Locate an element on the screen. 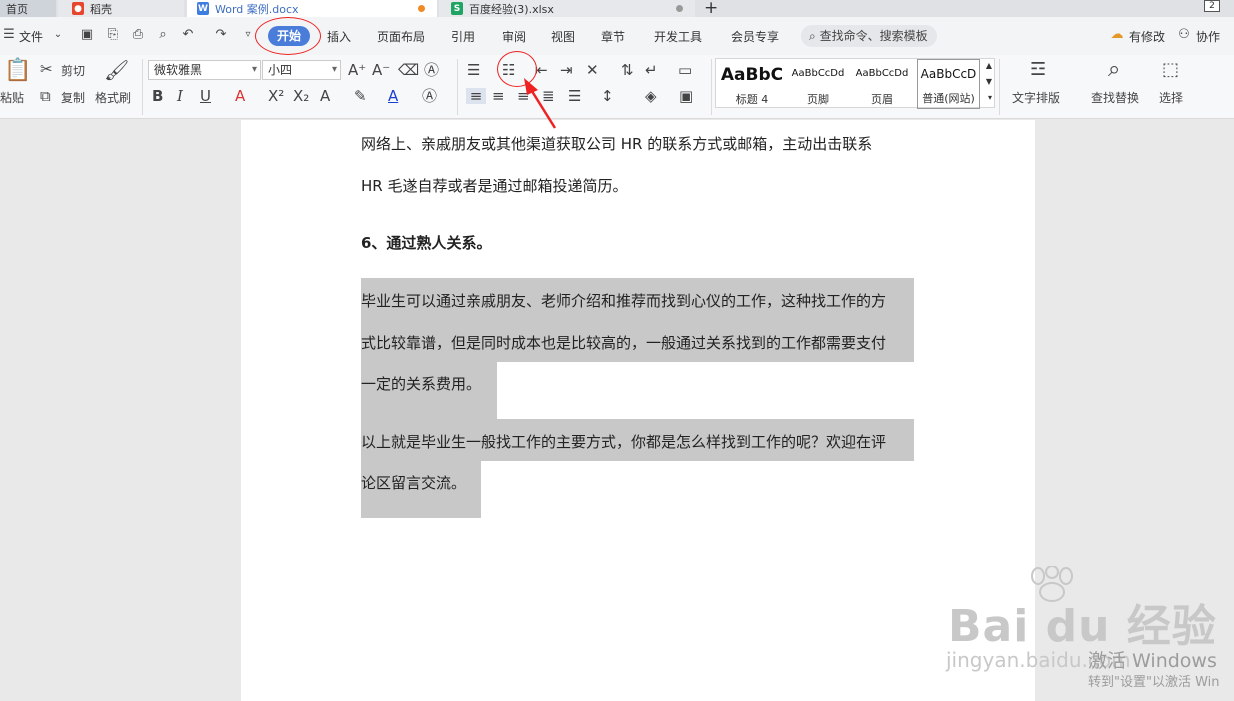  command-search-box: ⌕ 查找命令、搜索模板 is located at coordinates (869, 36).